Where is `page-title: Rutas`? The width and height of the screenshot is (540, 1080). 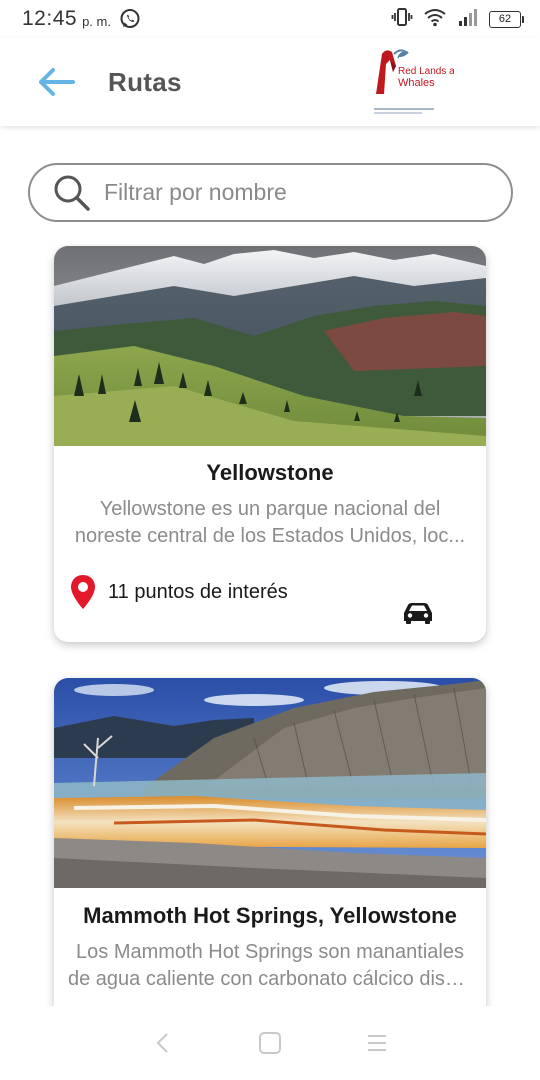 page-title: Rutas is located at coordinates (145, 81).